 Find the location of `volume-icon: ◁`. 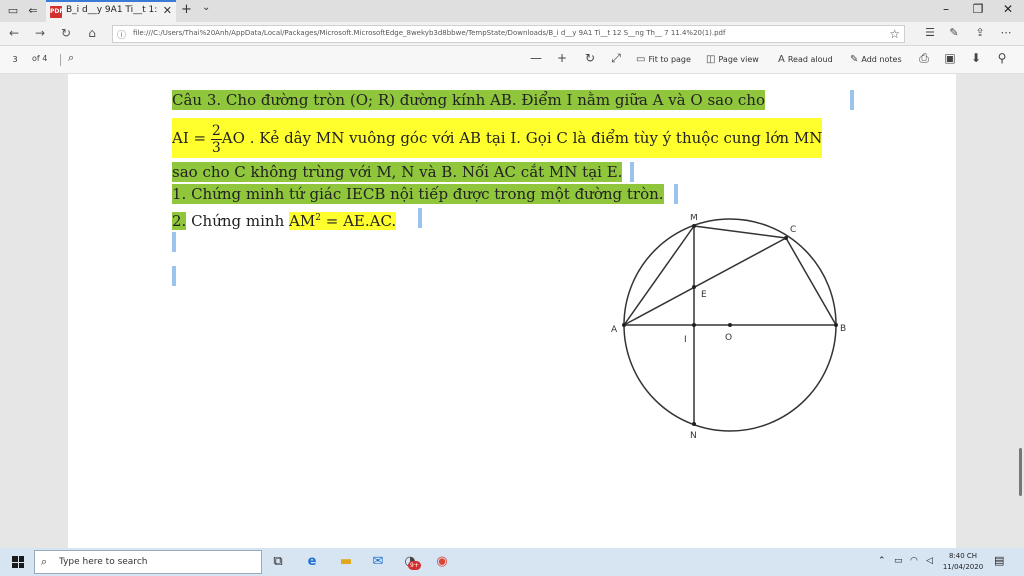

volume-icon: ◁ is located at coordinates (929, 561).